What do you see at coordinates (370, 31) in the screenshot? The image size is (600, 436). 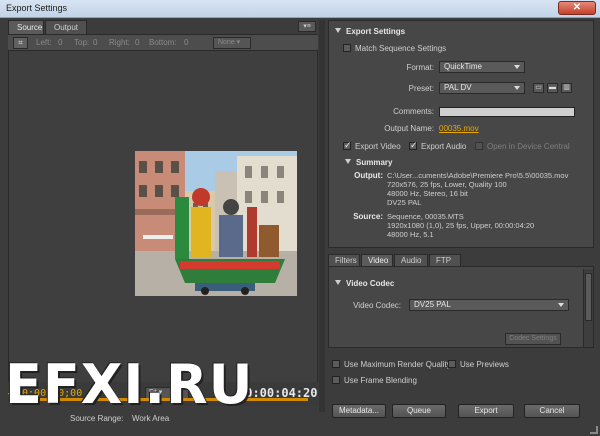 I see `export-settings-header: Export Settings` at bounding box center [370, 31].